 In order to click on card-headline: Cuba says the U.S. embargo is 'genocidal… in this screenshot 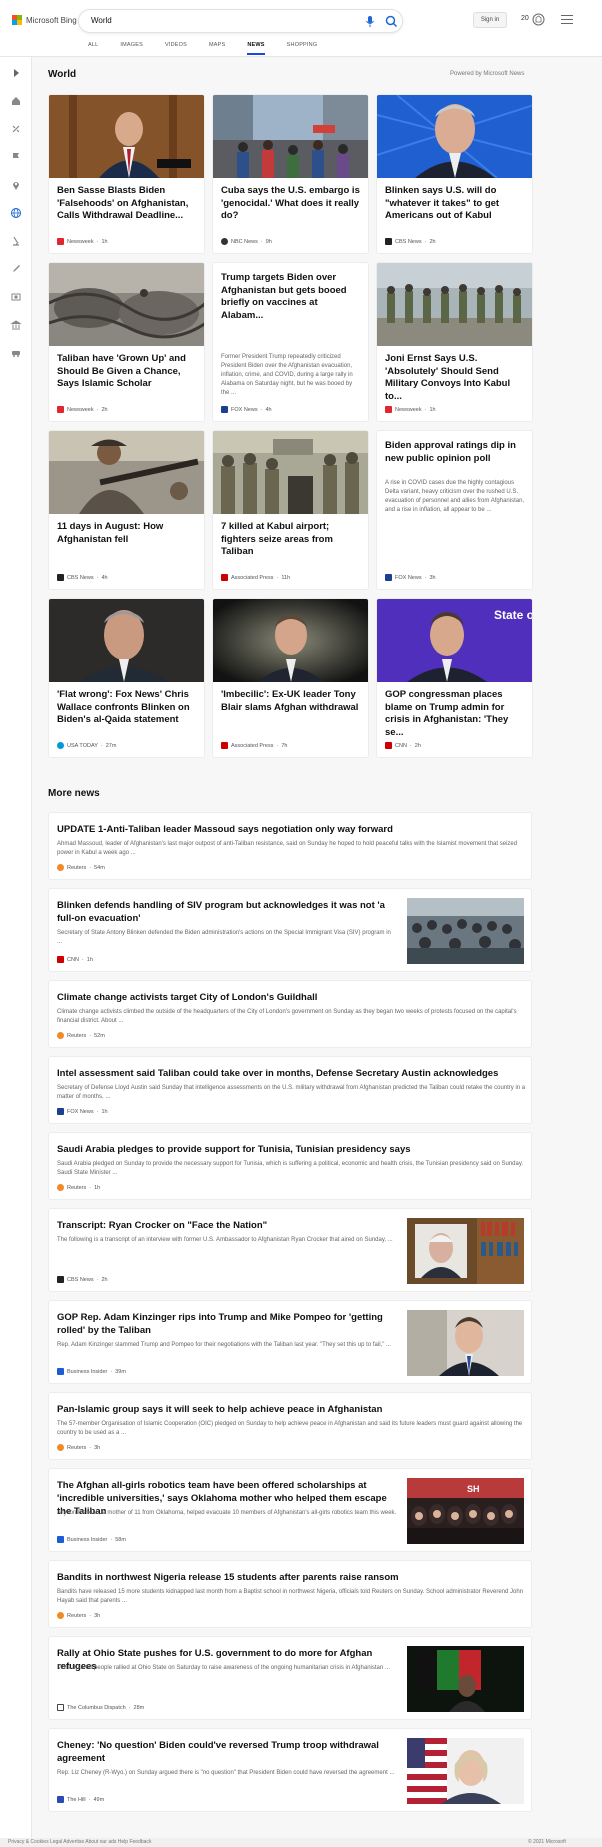, I will do `click(291, 204)`.